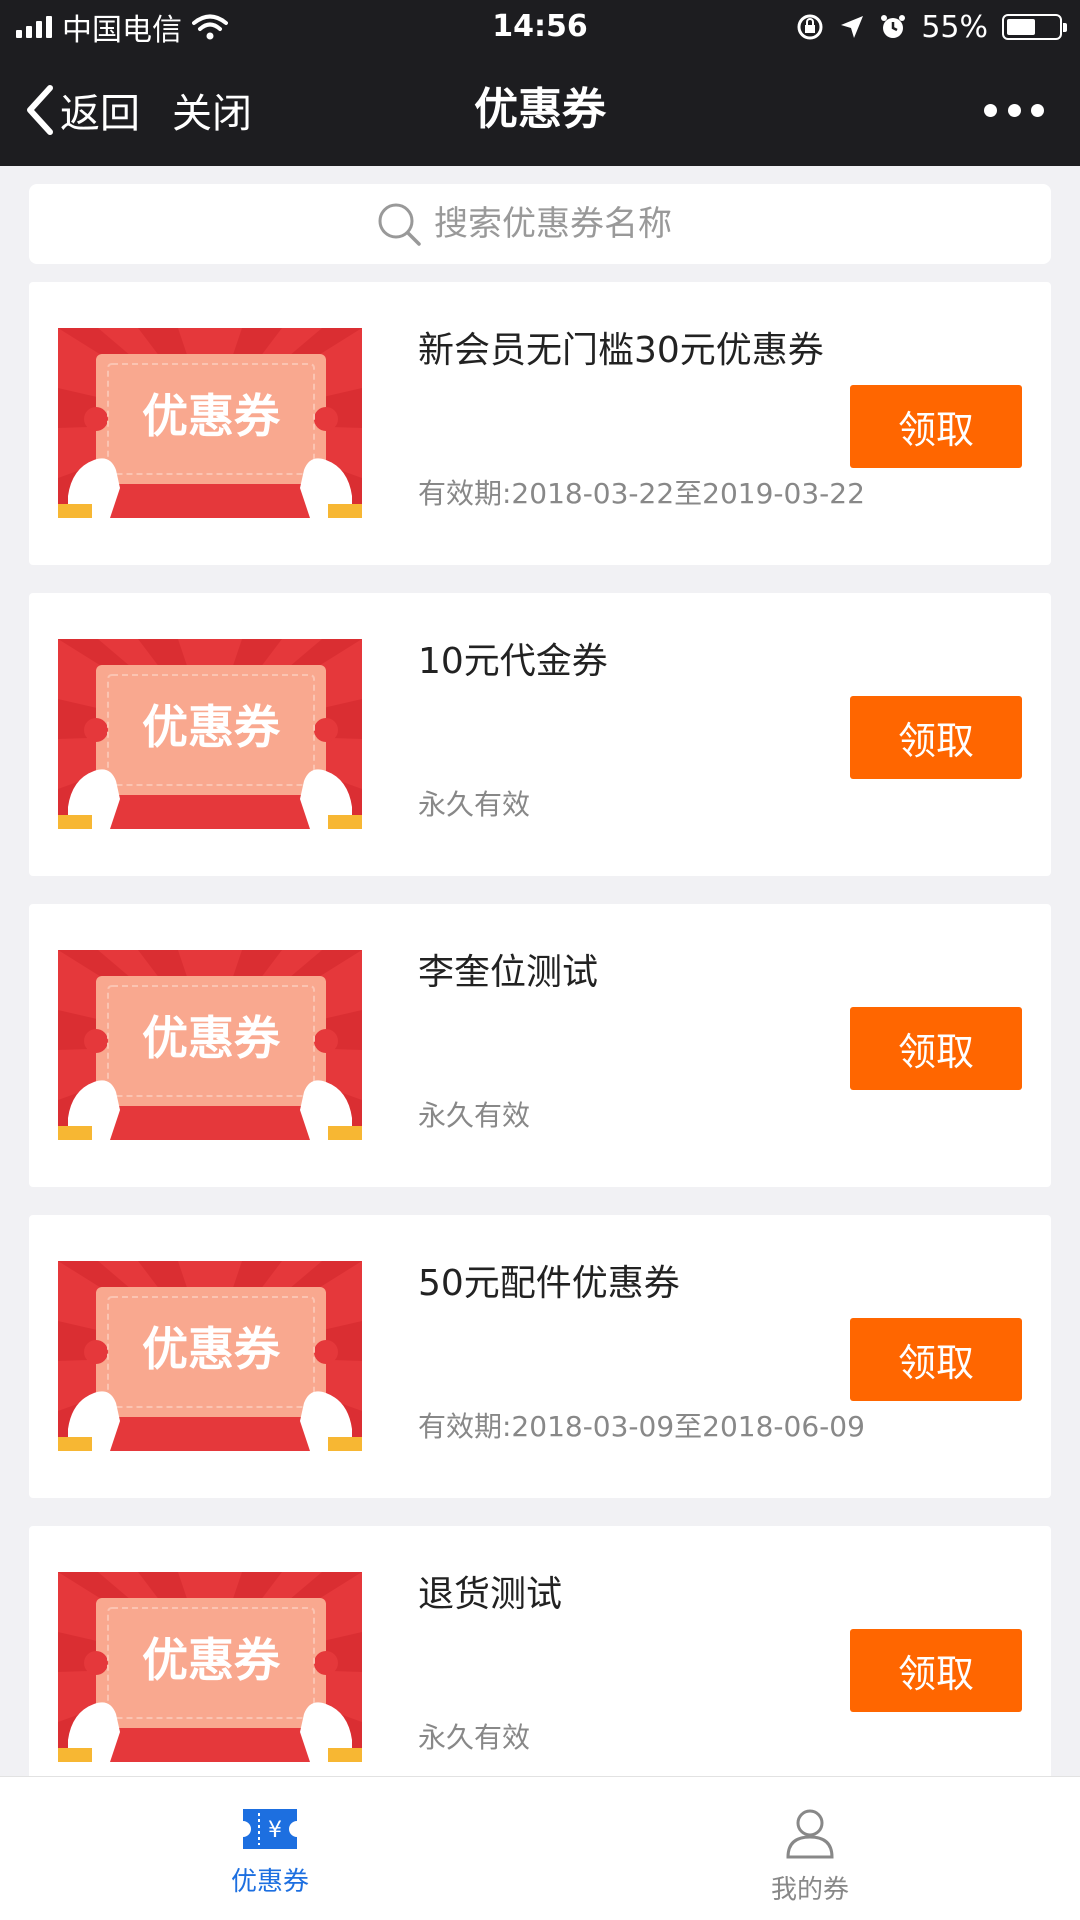 The image size is (1080, 1920). I want to click on search-bar, so click(540, 224).